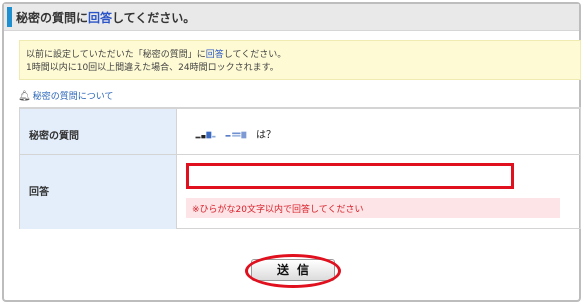 The width and height of the screenshot is (583, 303). Describe the element at coordinates (24, 96) in the screenshot. I see `bell-icon: 🔔︎` at that location.